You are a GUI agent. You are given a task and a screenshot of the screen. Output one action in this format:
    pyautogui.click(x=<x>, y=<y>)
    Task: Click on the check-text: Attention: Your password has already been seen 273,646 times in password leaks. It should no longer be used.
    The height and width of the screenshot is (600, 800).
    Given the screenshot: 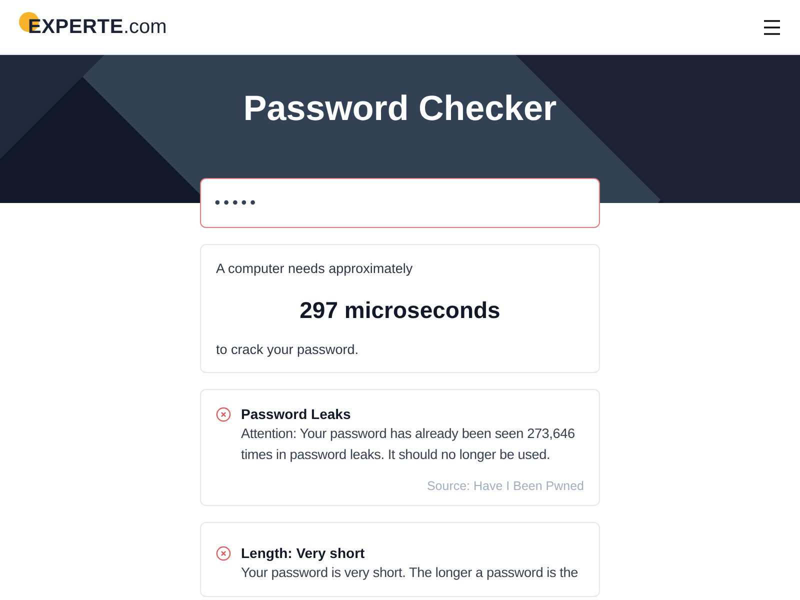 What is the action you would take?
    pyautogui.click(x=408, y=444)
    